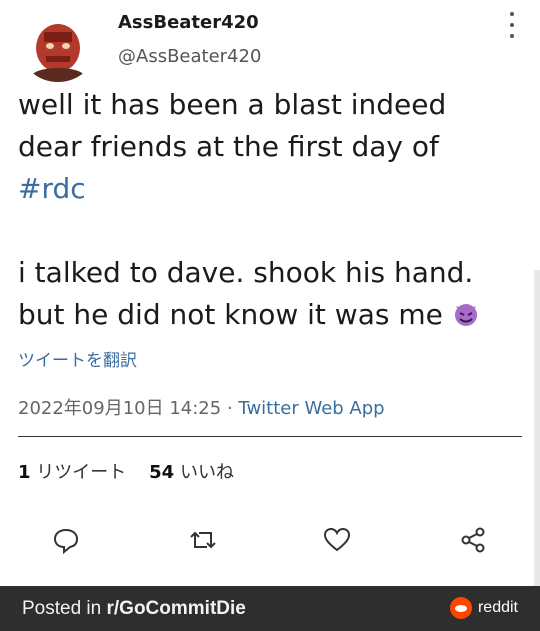  What do you see at coordinates (512, 25) in the screenshot?
I see `more-vertical-icon` at bounding box center [512, 25].